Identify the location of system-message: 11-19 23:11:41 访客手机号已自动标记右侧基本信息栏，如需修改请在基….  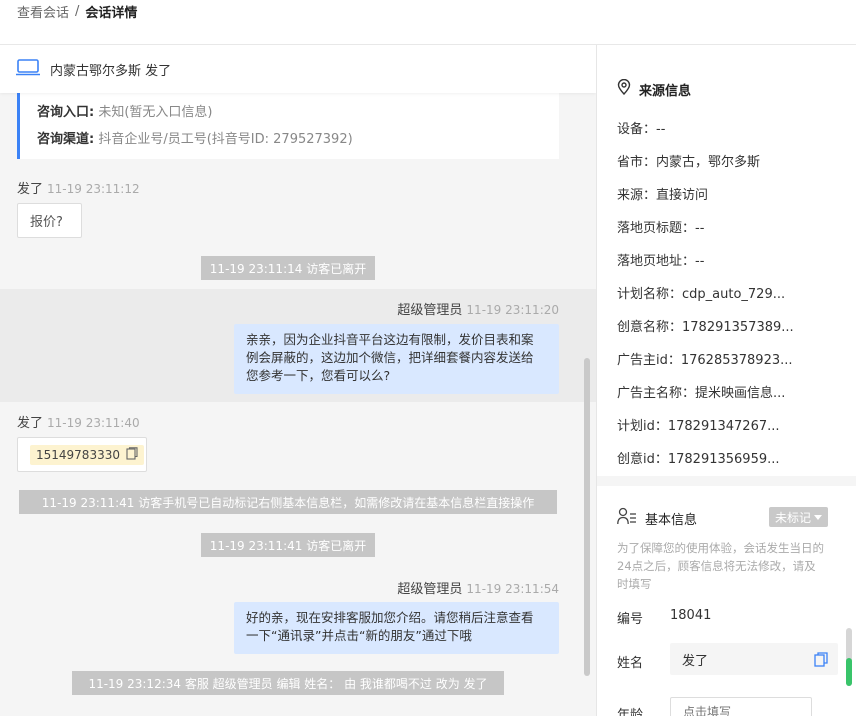
(288, 502).